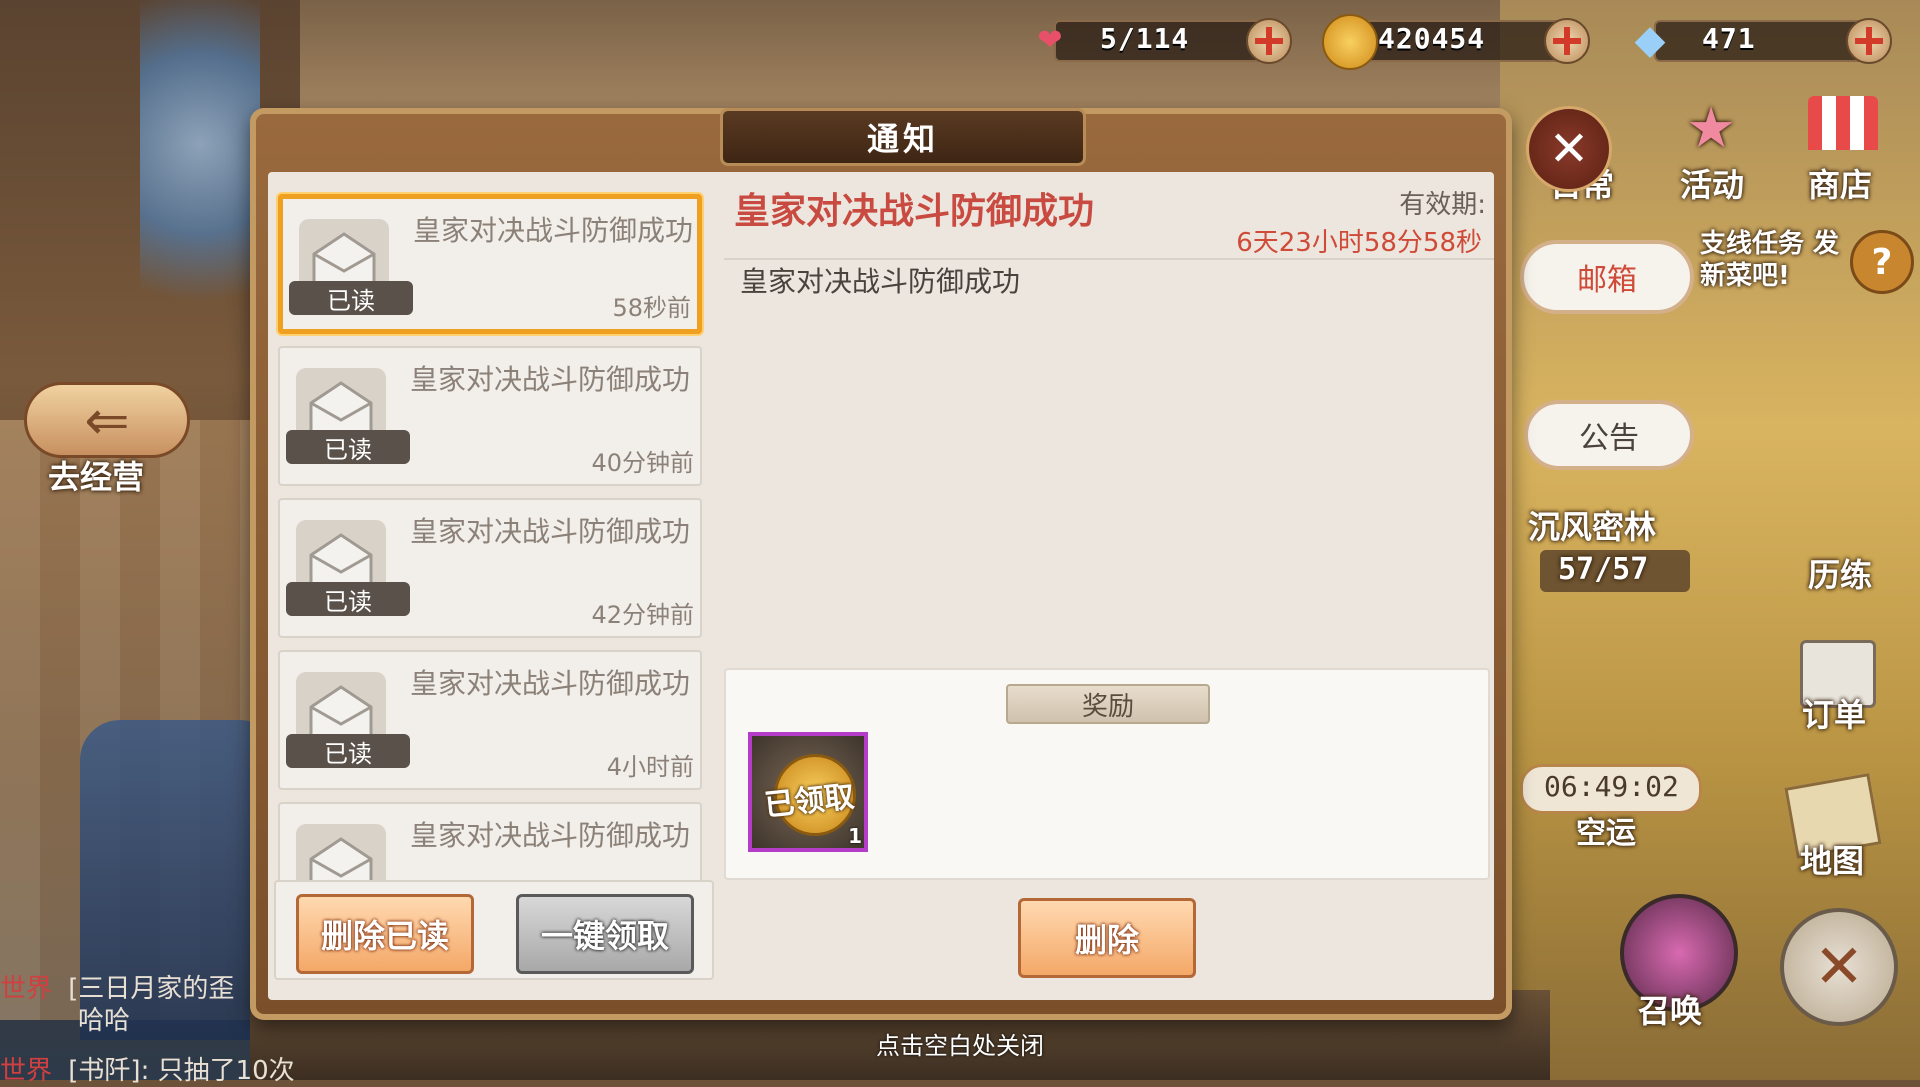 Image resolution: width=1920 pixels, height=1087 pixels. I want to click on mail-item-selected: 已读 皇家对决战斗防御成功 58秒前, so click(490, 264).